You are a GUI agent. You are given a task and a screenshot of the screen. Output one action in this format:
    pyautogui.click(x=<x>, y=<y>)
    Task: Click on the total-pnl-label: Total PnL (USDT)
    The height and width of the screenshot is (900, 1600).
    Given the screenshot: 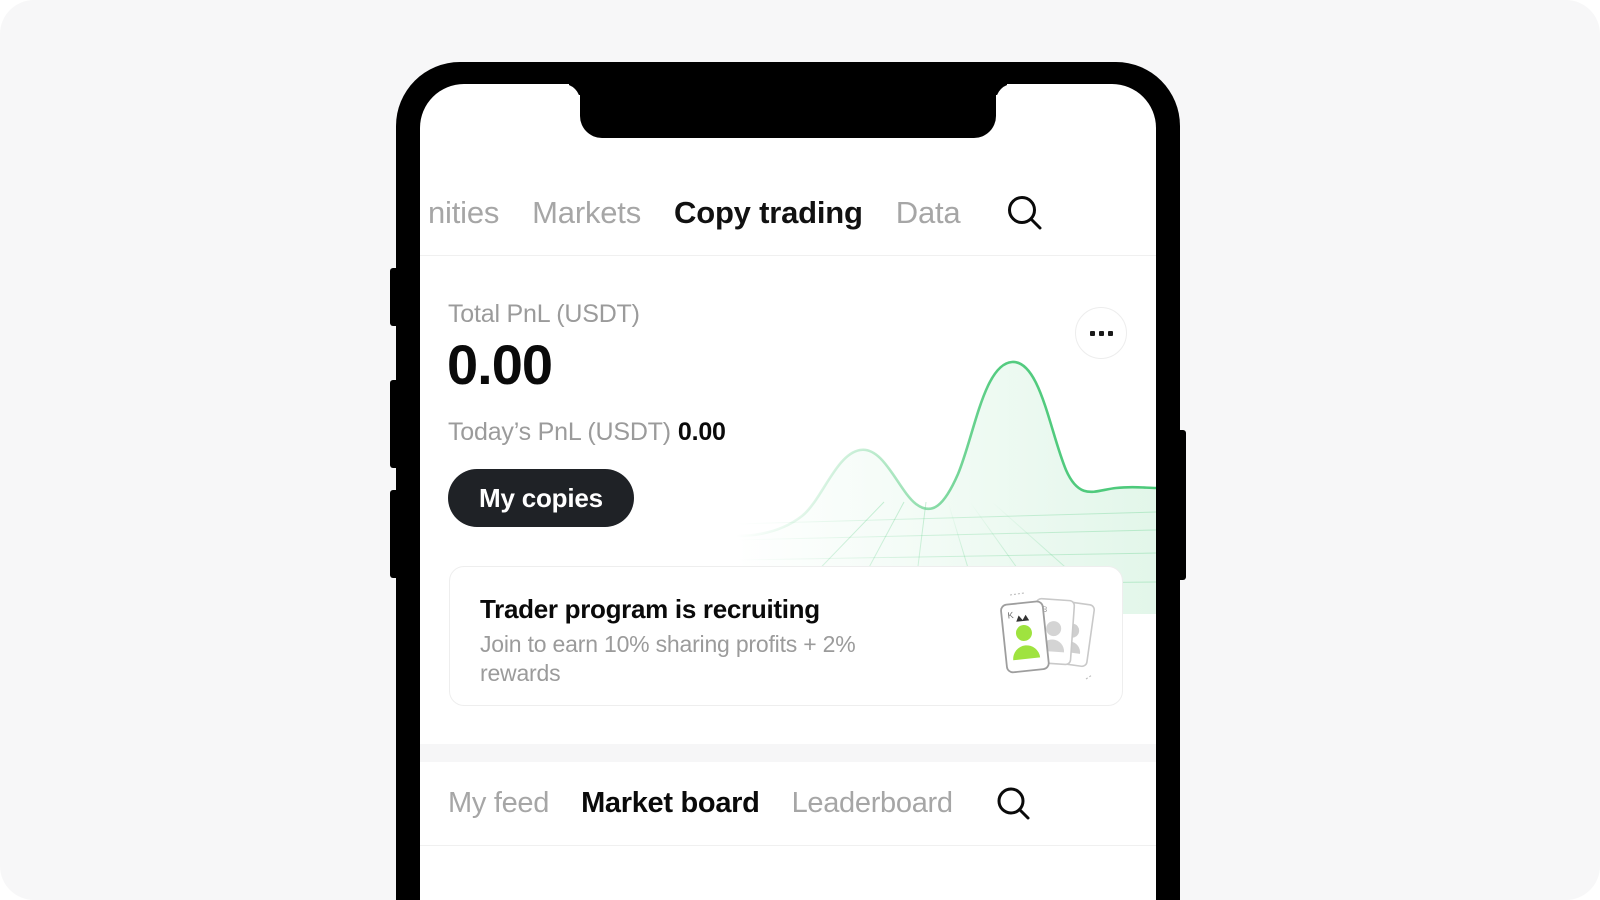 What is the action you would take?
    pyautogui.click(x=544, y=314)
    